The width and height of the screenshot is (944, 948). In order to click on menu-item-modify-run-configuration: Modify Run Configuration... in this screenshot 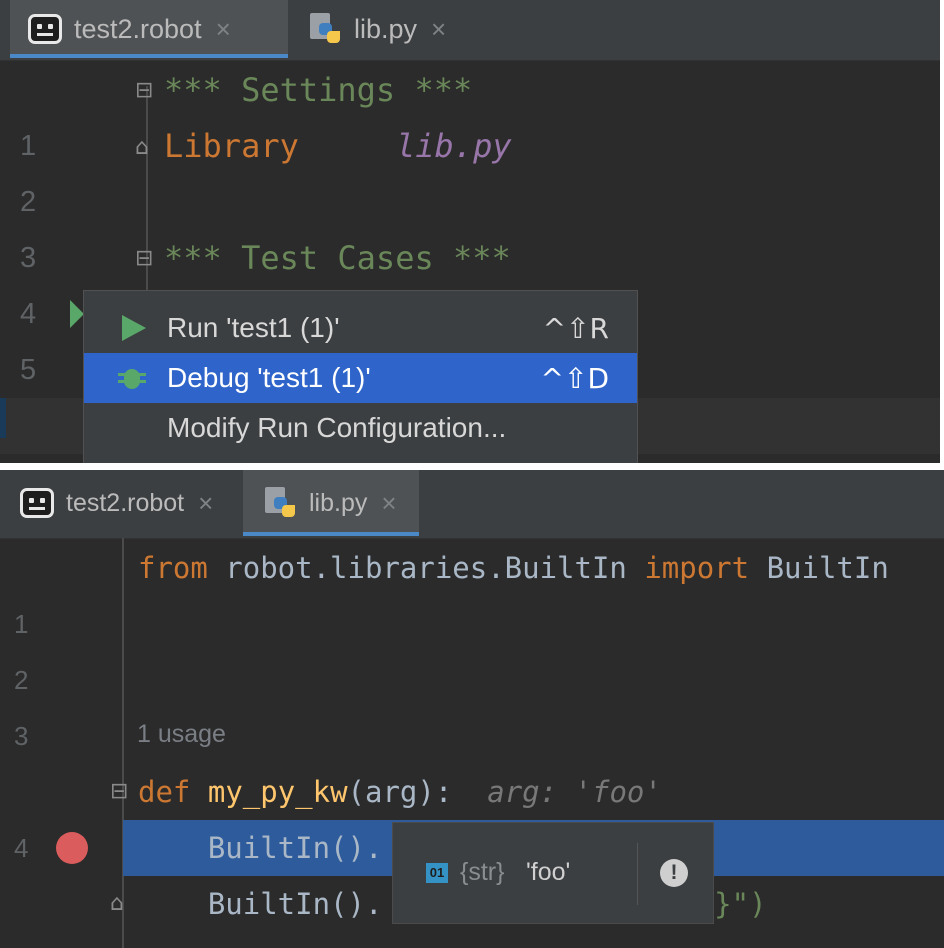, I will do `click(360, 428)`.